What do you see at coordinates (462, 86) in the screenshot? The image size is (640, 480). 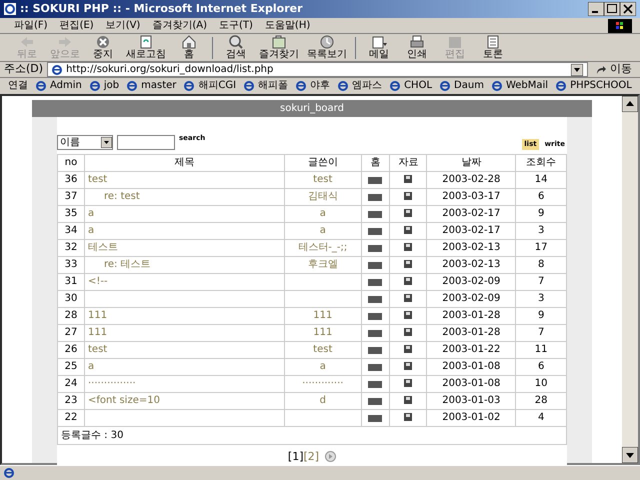 I see `link-item: Daum` at bounding box center [462, 86].